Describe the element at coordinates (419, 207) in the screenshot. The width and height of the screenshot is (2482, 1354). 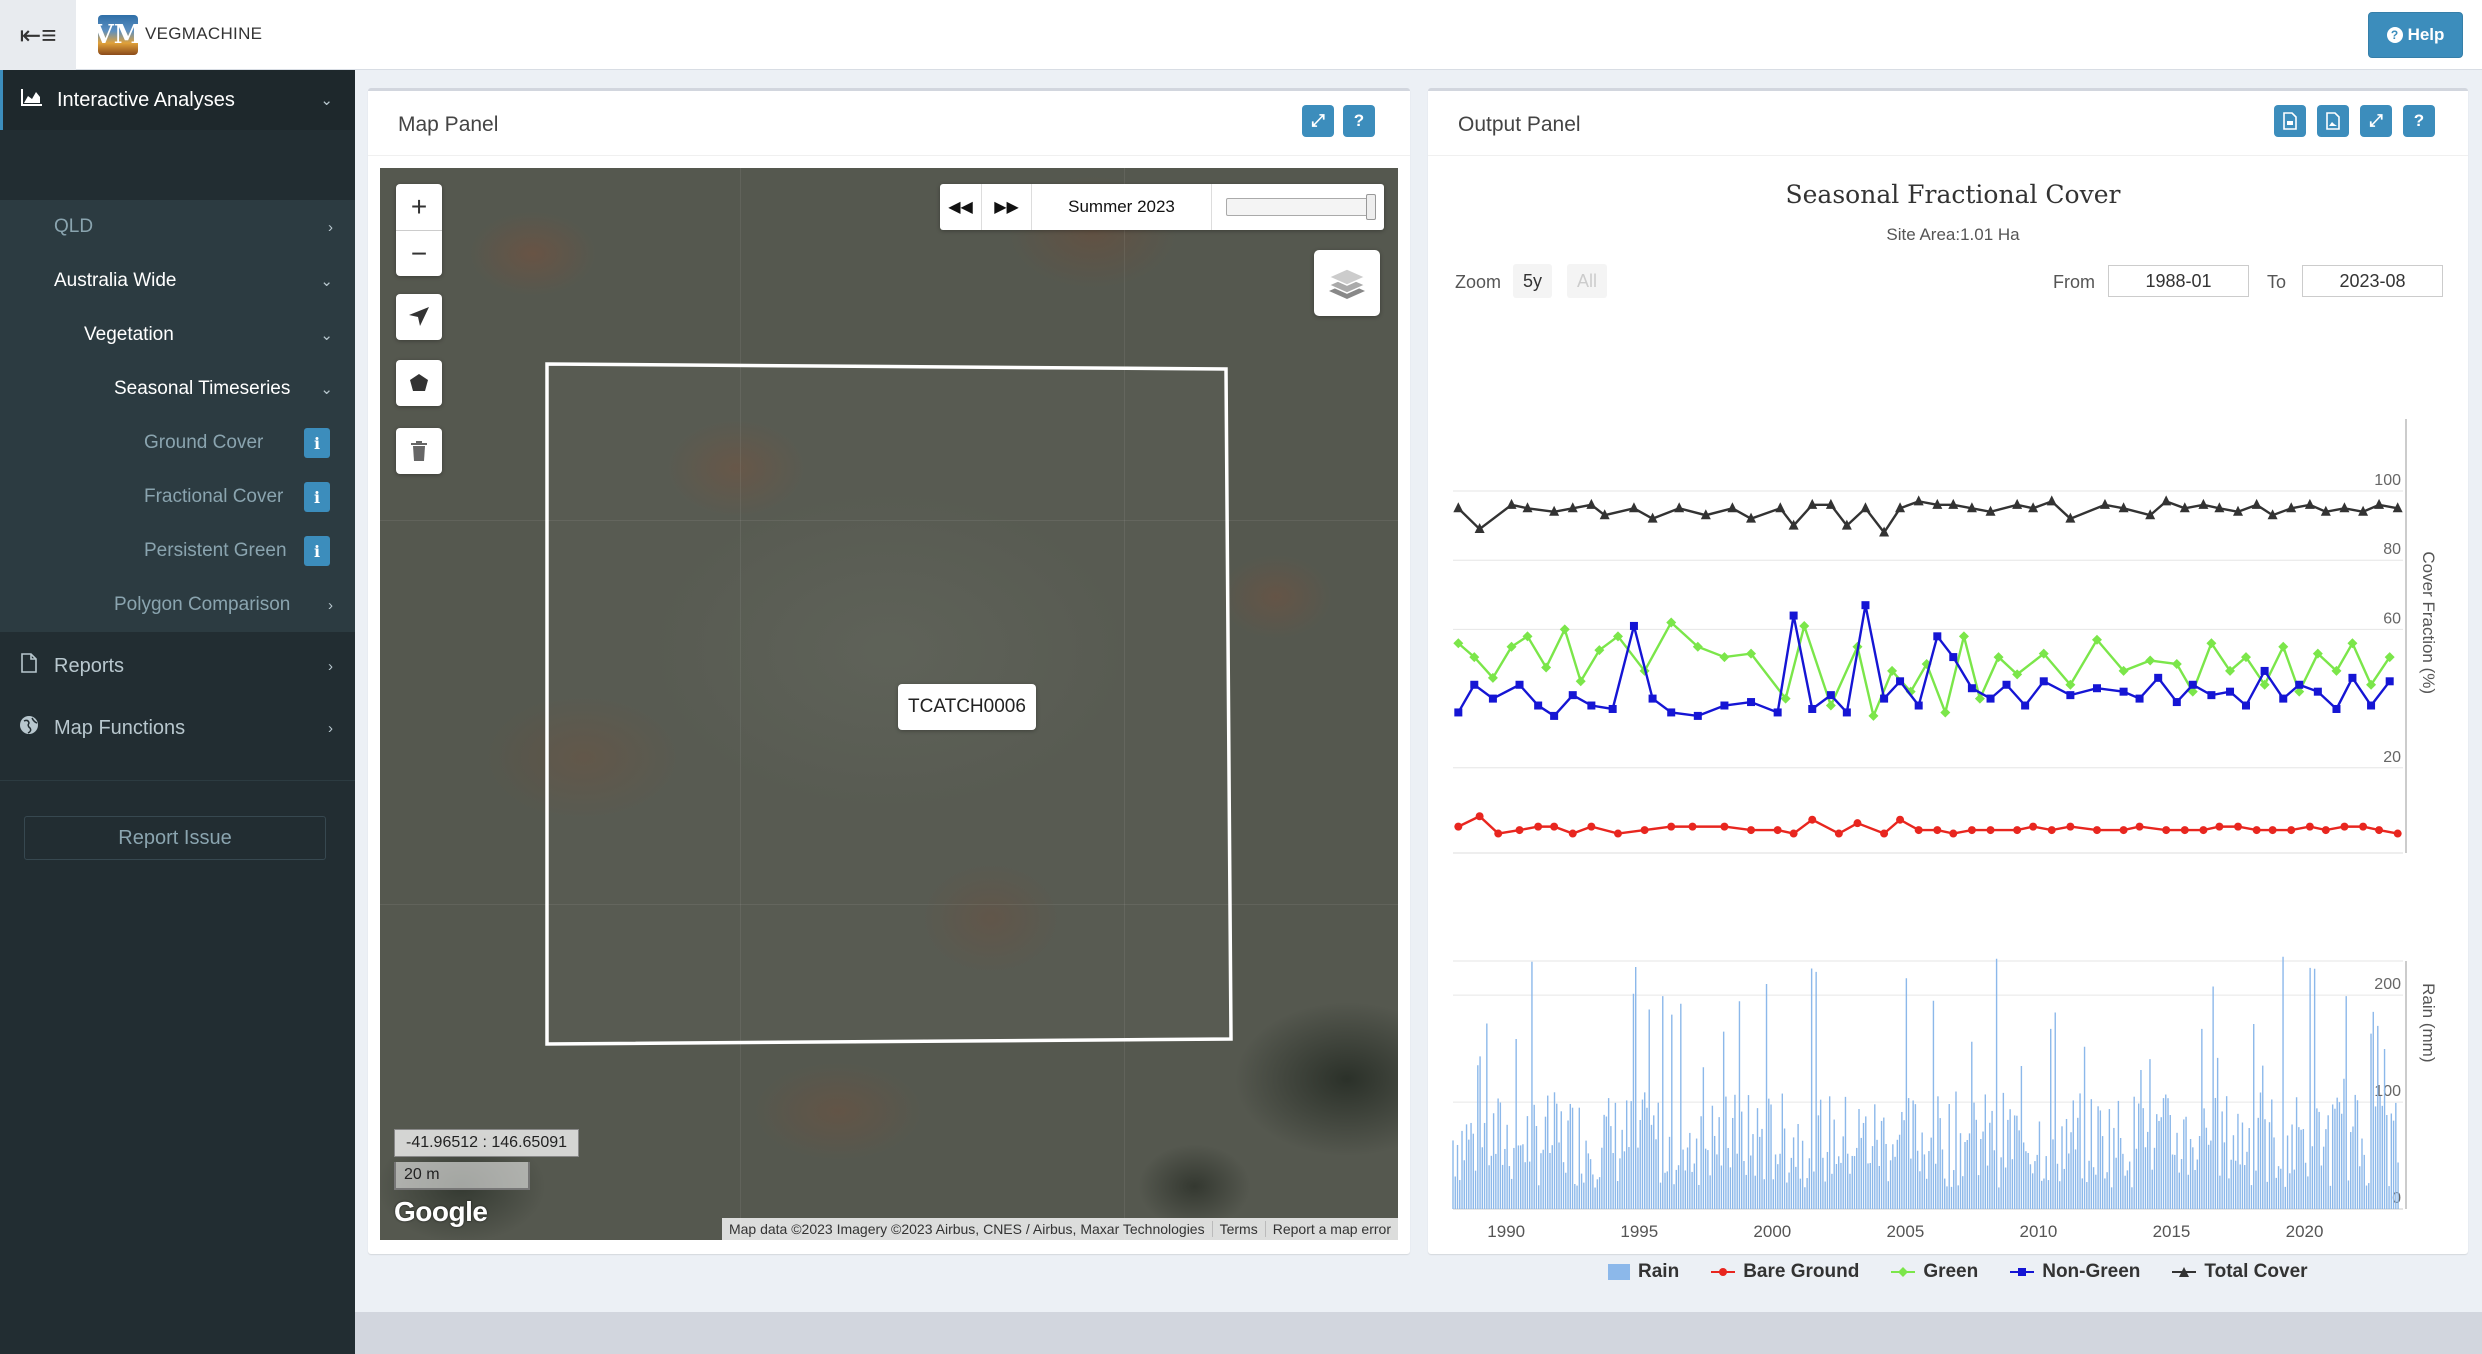
I see `zoom-in-button: +` at that location.